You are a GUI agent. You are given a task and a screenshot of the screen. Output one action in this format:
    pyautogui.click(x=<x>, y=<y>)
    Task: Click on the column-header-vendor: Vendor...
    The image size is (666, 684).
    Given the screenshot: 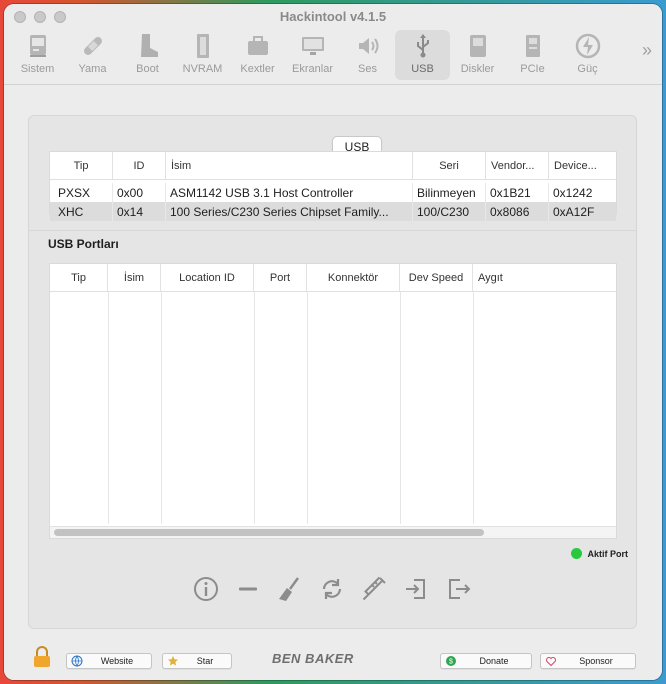 What is the action you would take?
    pyautogui.click(x=517, y=165)
    